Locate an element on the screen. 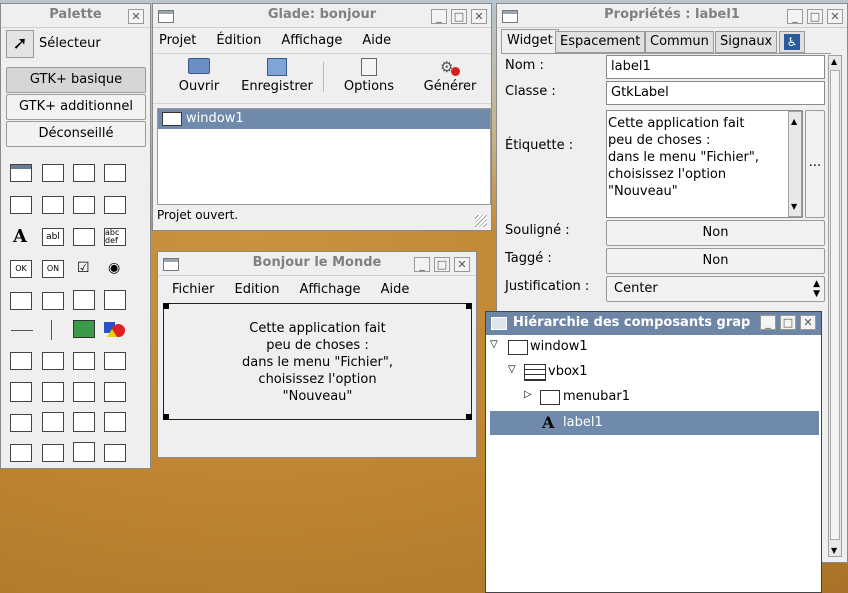 The image size is (848, 593). menu-projet: Projet is located at coordinates (177, 40).